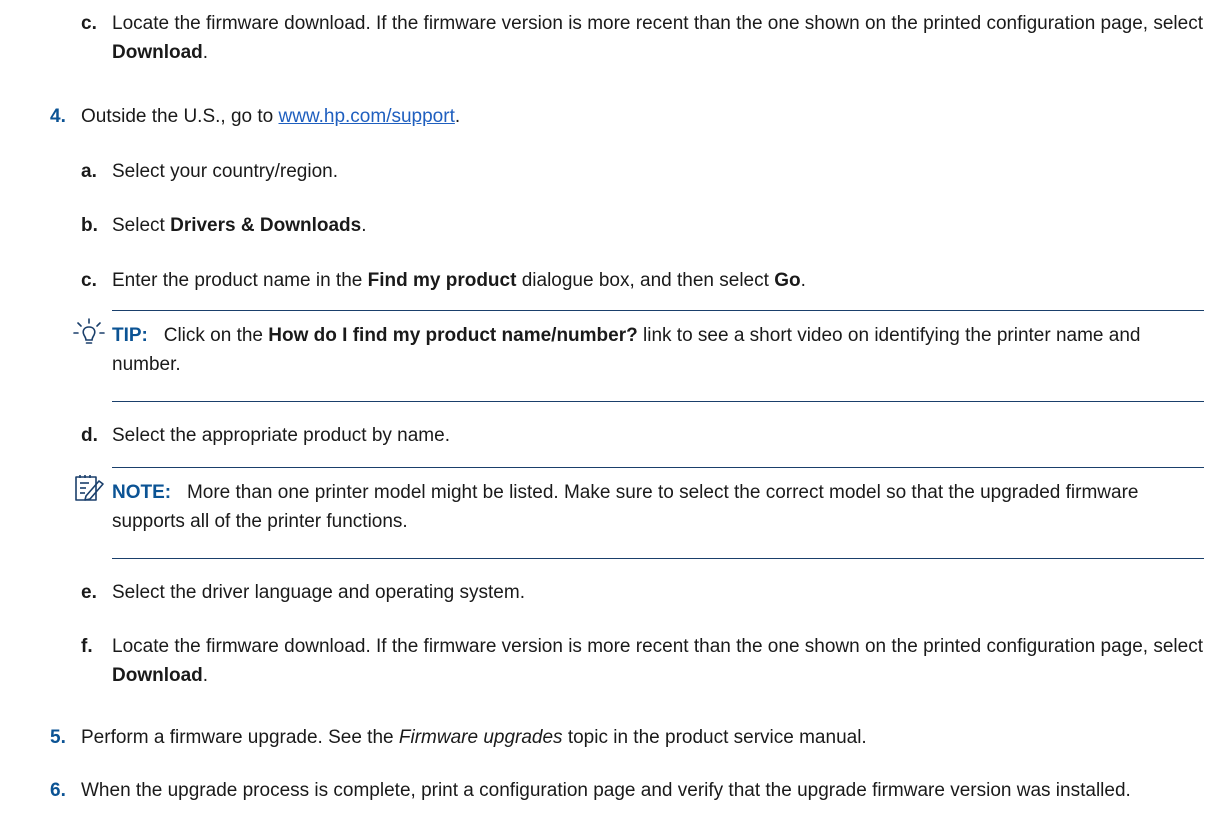 The height and width of the screenshot is (835, 1228). Describe the element at coordinates (442, 280) in the screenshot. I see `find-my-product-bold: Find my product` at that location.